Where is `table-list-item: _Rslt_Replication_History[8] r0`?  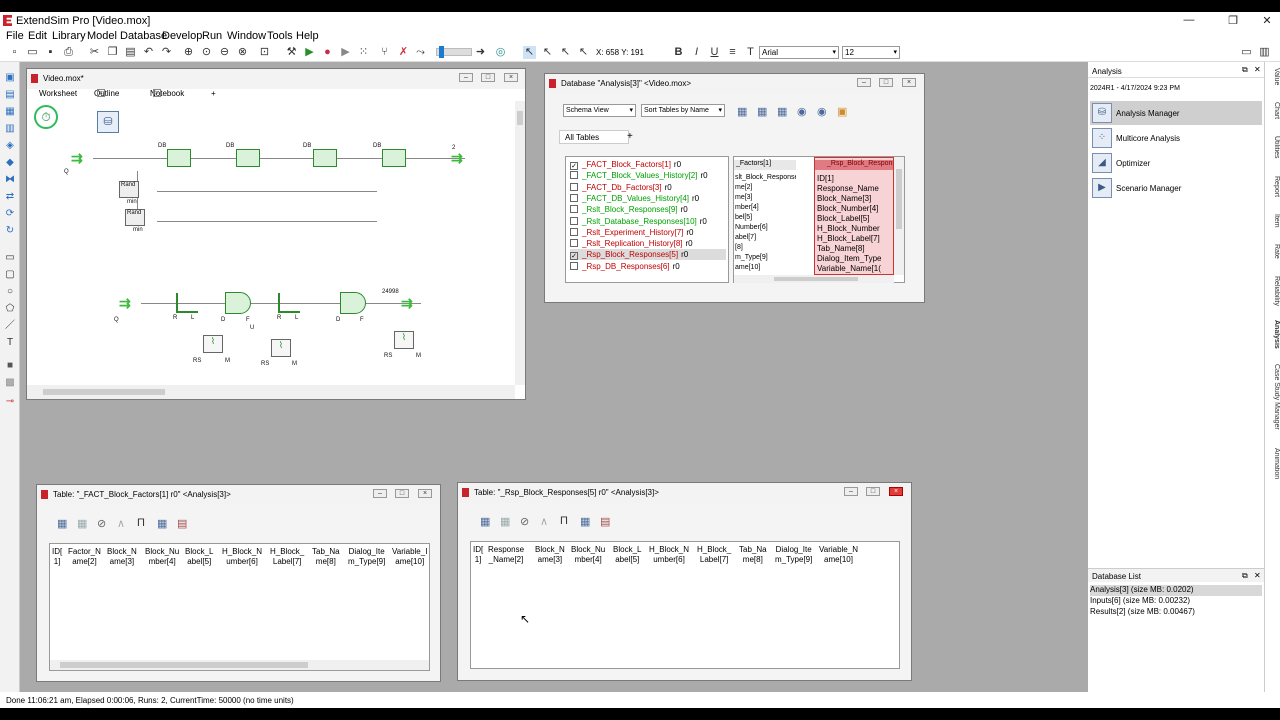 table-list-item: _Rslt_Replication_History[8] r0 is located at coordinates (648, 243).